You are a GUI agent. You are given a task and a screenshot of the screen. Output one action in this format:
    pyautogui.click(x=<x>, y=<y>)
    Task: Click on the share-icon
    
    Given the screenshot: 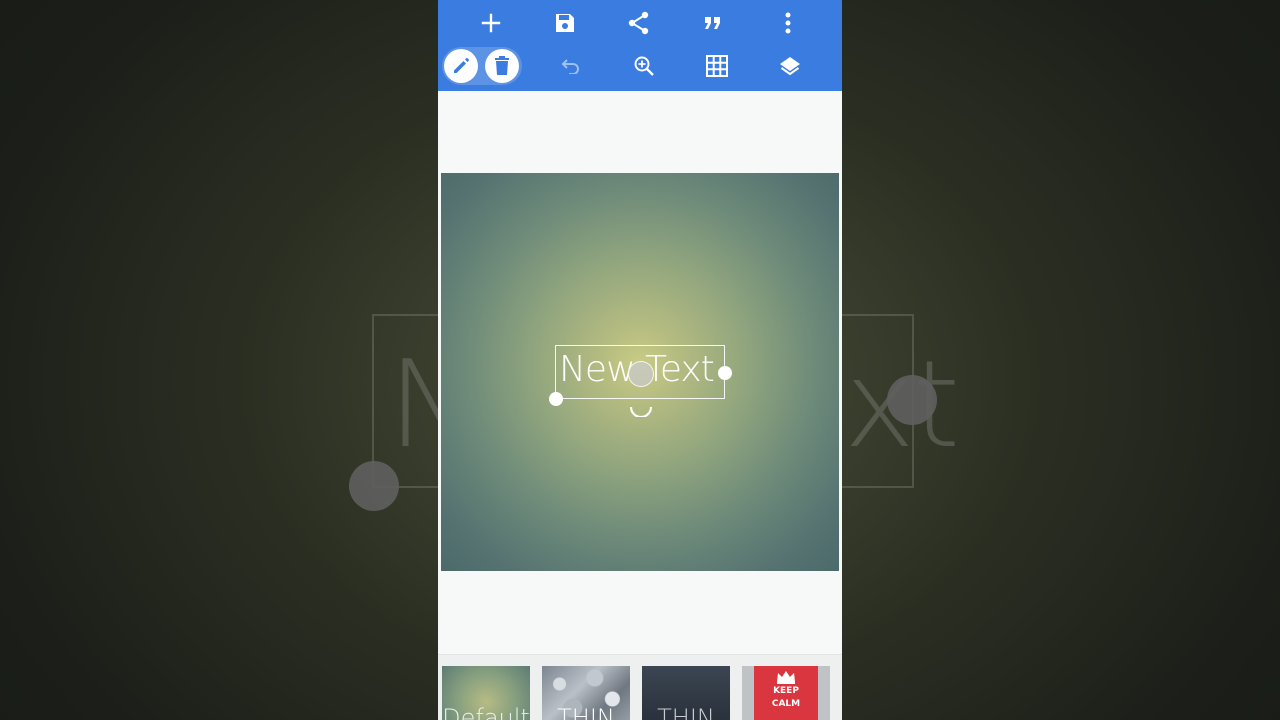 What is the action you would take?
    pyautogui.click(x=638, y=23)
    